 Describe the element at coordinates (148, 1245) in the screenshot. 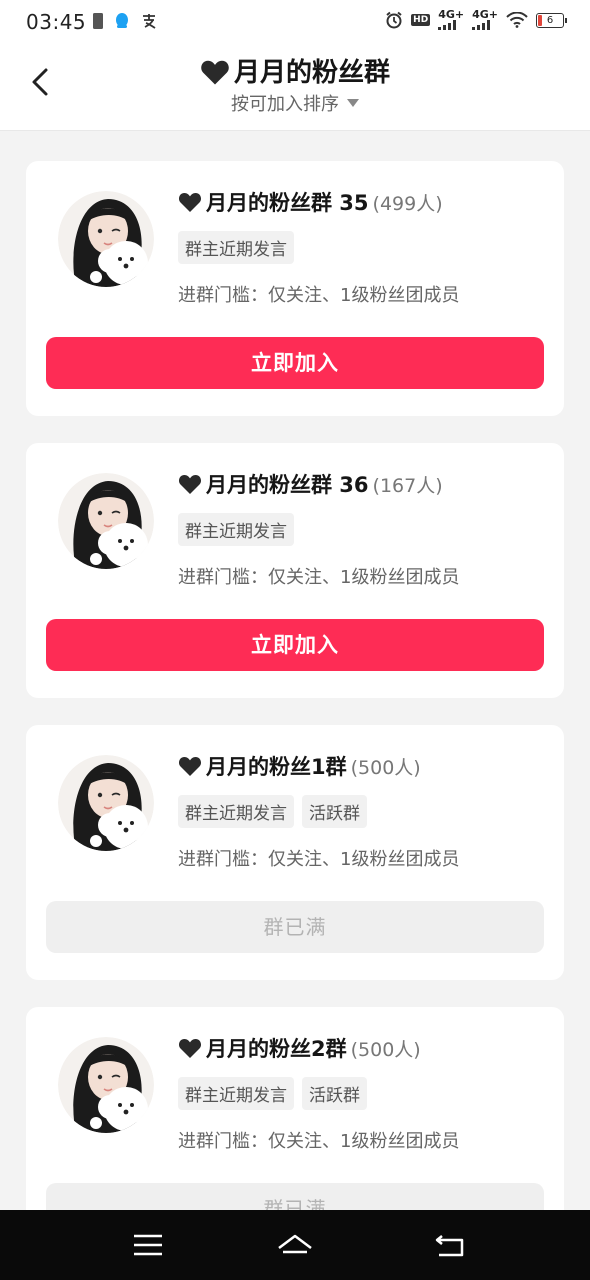

I see `menu-icon` at that location.